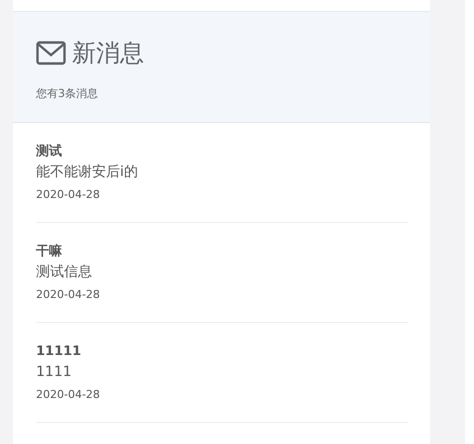 Image resolution: width=474 pixels, height=444 pixels. What do you see at coordinates (54, 372) in the screenshot?
I see `message-content: 1111` at bounding box center [54, 372].